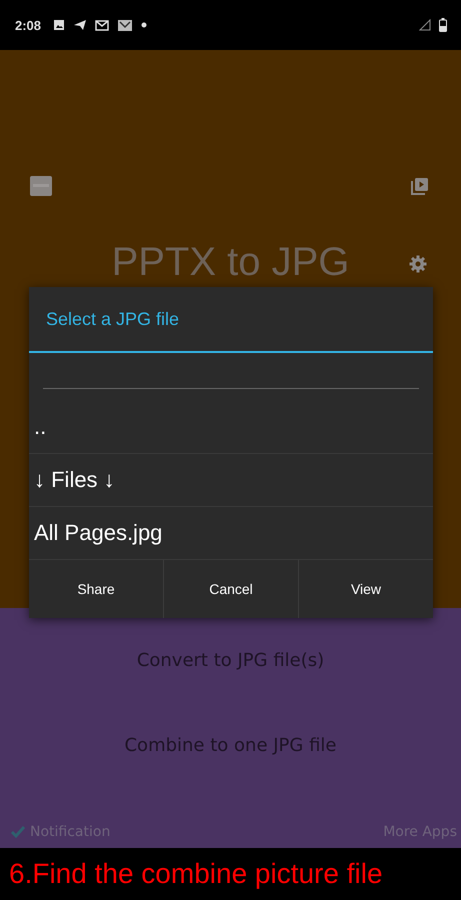 The height and width of the screenshot is (900, 461). Describe the element at coordinates (231, 262) in the screenshot. I see `app-title: PPTX to JPG` at that location.